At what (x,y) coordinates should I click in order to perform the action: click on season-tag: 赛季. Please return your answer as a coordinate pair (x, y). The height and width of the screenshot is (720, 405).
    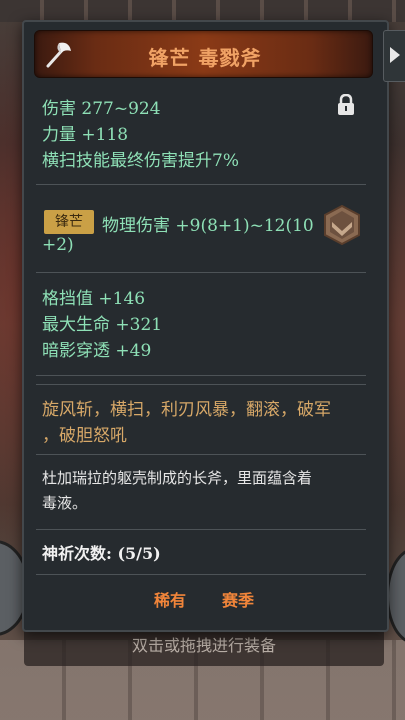
    Looking at the image, I should click on (238, 600).